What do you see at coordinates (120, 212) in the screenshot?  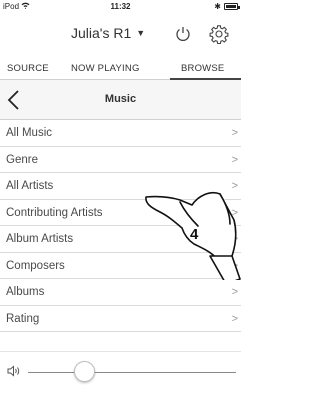 I see `list-item-contributing-artists: Contributing Artists >` at bounding box center [120, 212].